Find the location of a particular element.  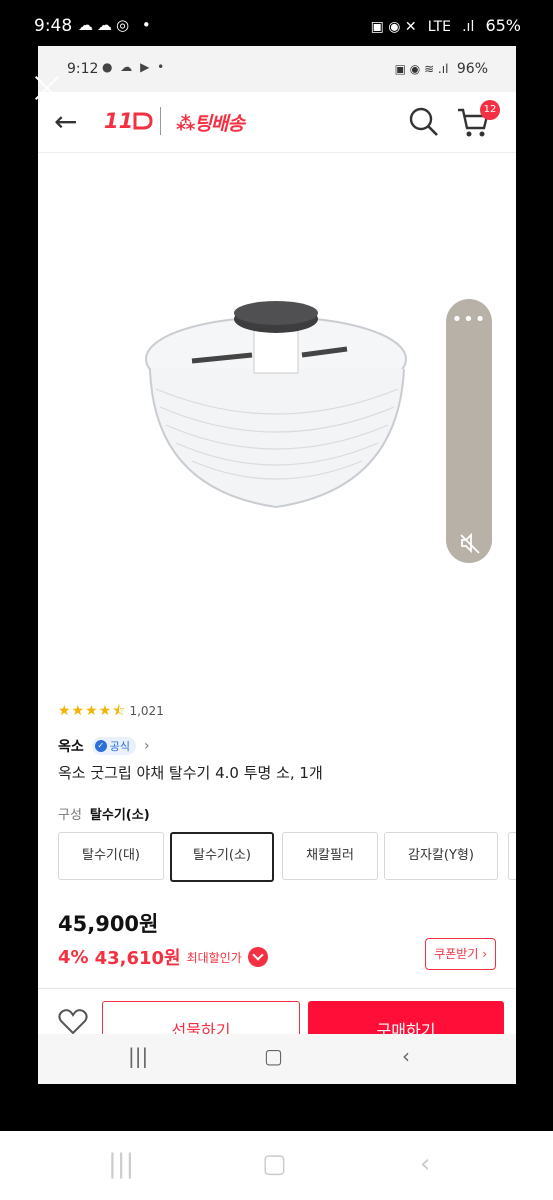

inner-notification-icons: ● ☁ ▶ • is located at coordinates (134, 67).